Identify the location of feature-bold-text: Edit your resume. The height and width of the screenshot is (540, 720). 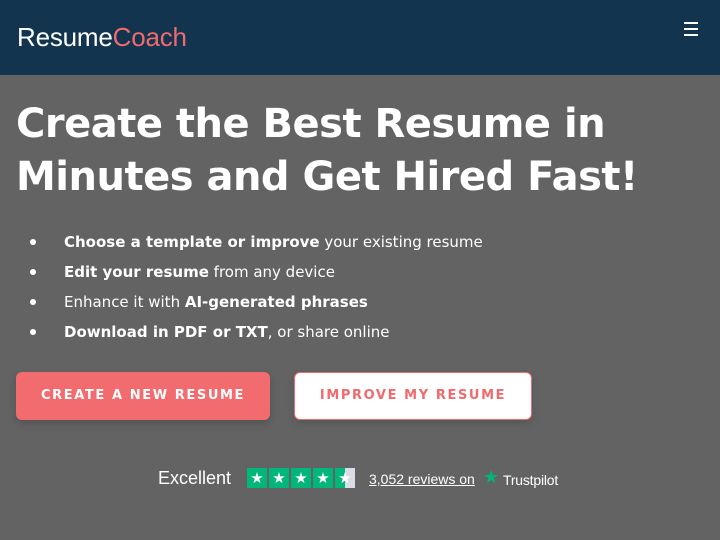
(136, 272).